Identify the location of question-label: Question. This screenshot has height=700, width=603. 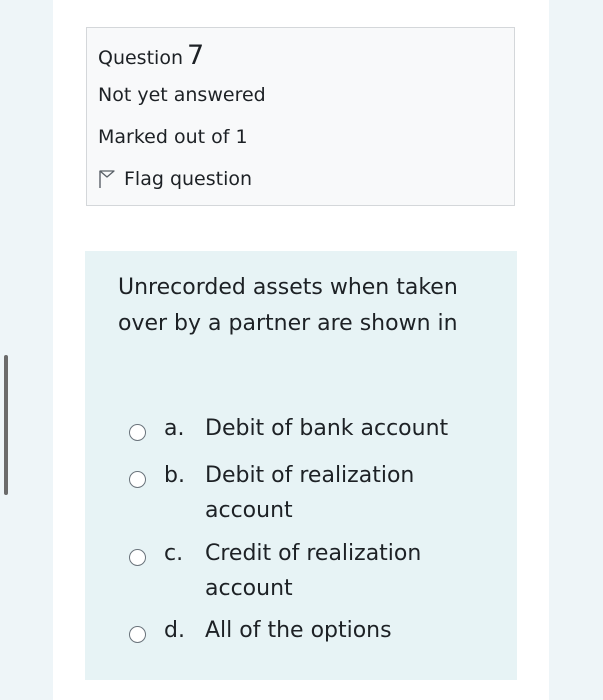
(140, 58).